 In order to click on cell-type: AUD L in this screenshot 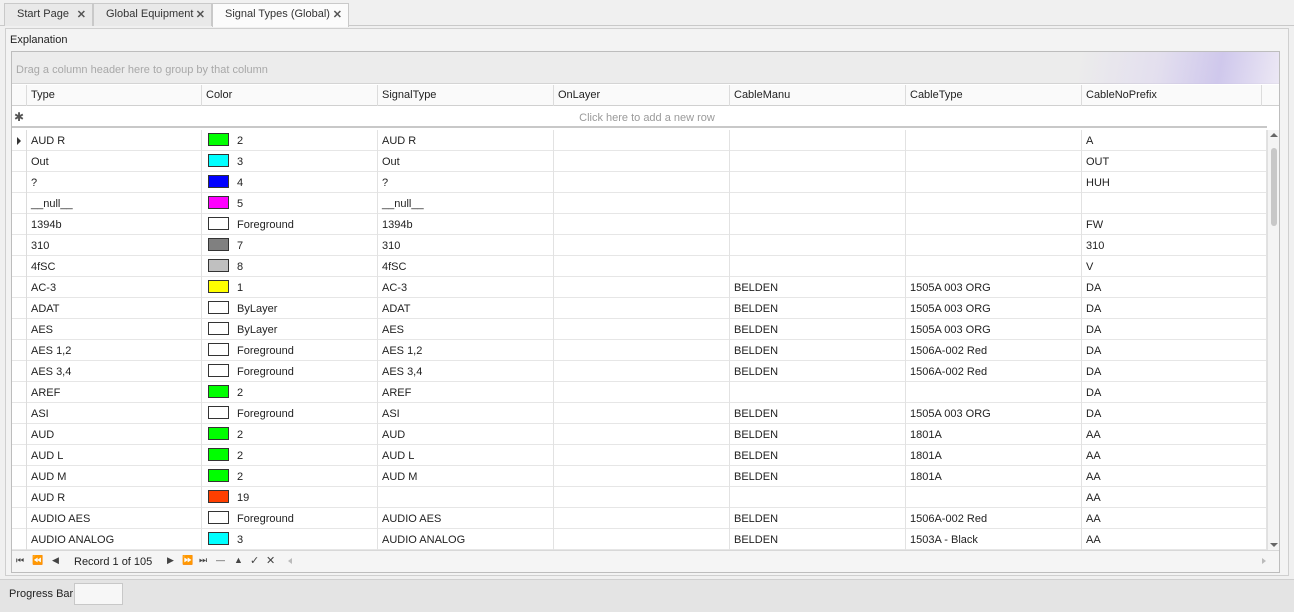, I will do `click(114, 455)`.